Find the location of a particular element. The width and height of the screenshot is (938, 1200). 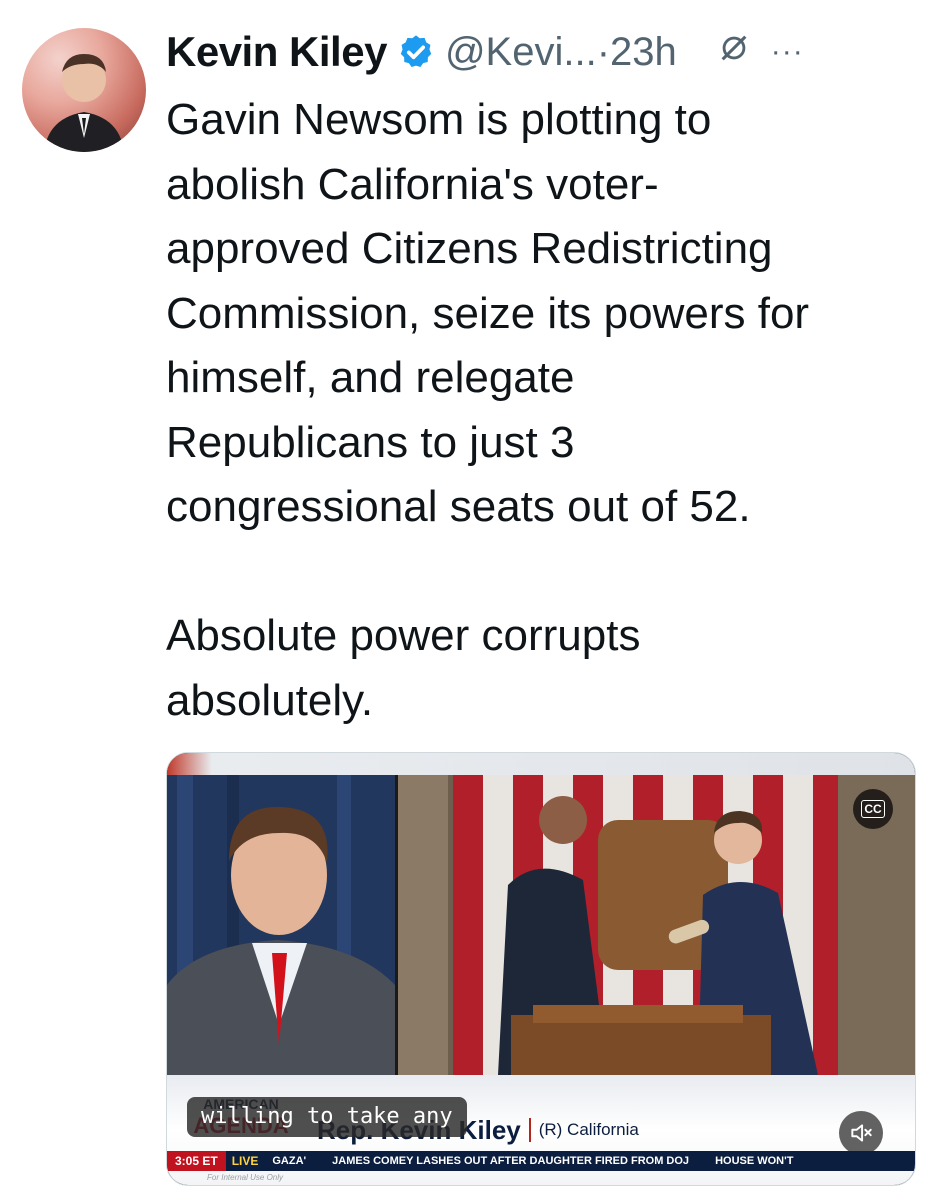

grok-icon is located at coordinates (734, 52).